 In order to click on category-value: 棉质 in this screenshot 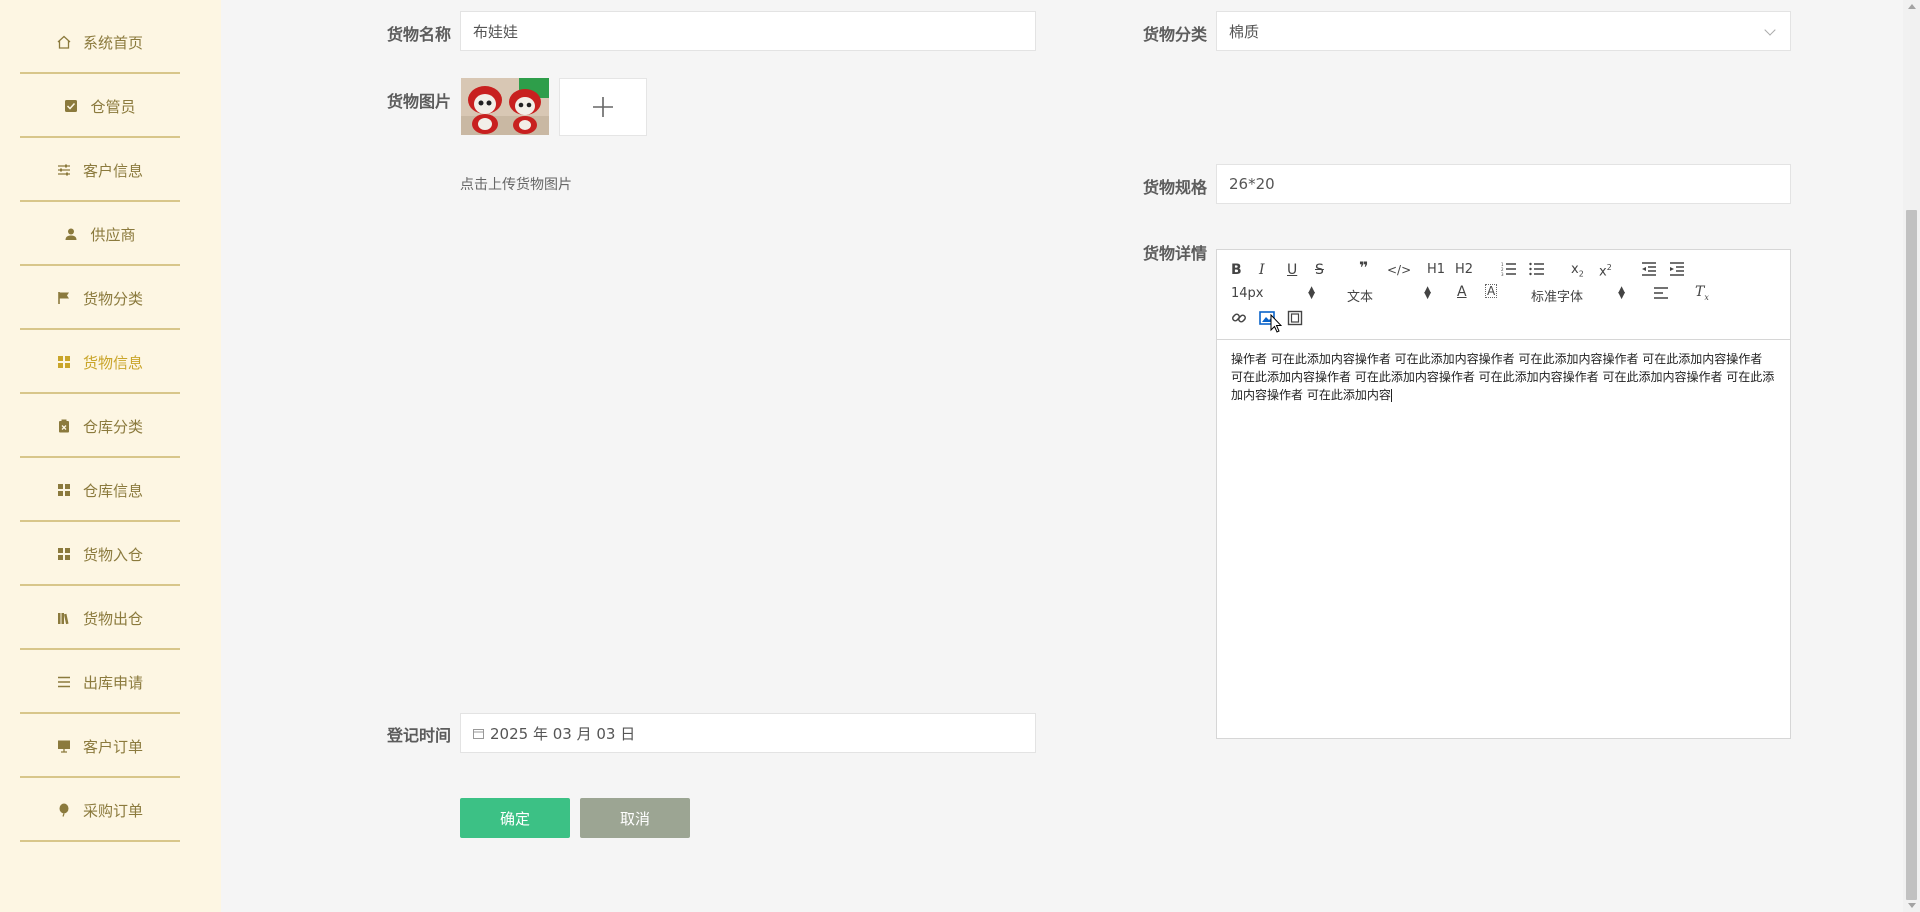, I will do `click(1244, 31)`.